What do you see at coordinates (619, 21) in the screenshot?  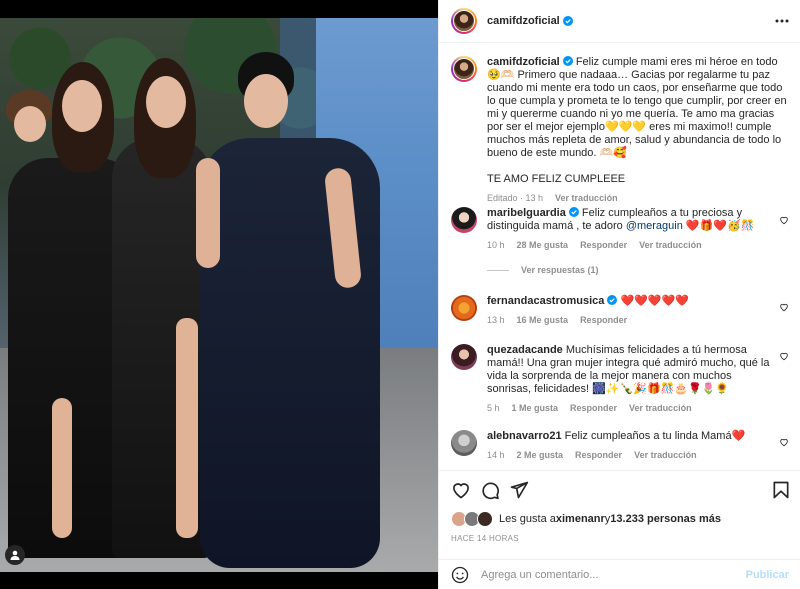 I see `post-header: camifdzoficial` at bounding box center [619, 21].